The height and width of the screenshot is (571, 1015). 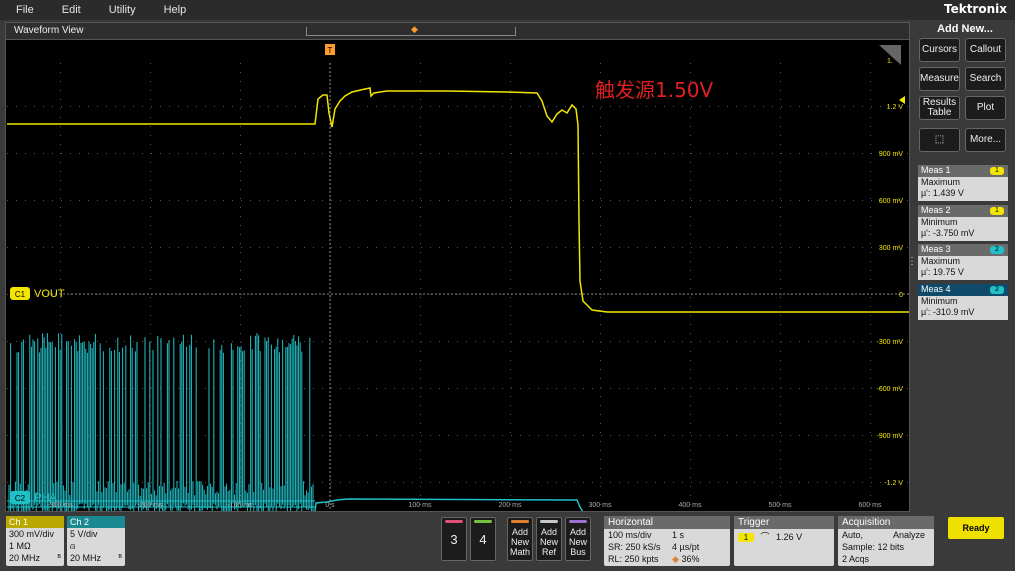 I want to click on ch3-button-label: 3, so click(x=454, y=539).